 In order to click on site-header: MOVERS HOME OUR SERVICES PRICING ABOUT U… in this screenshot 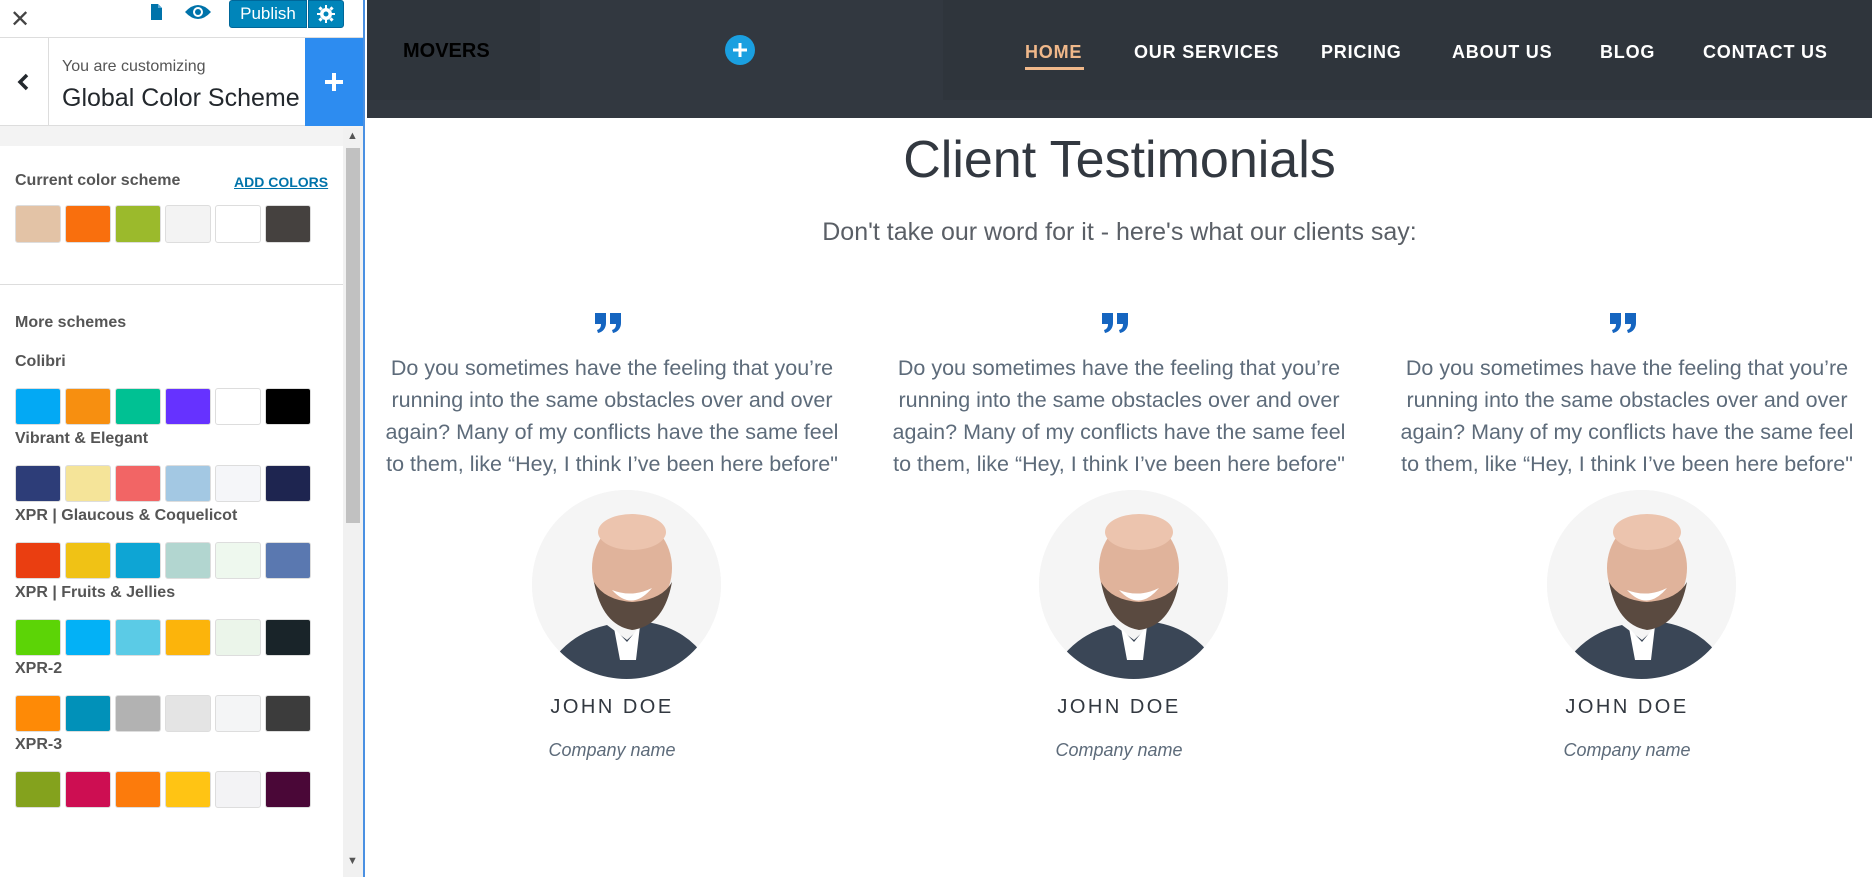, I will do `click(1119, 59)`.